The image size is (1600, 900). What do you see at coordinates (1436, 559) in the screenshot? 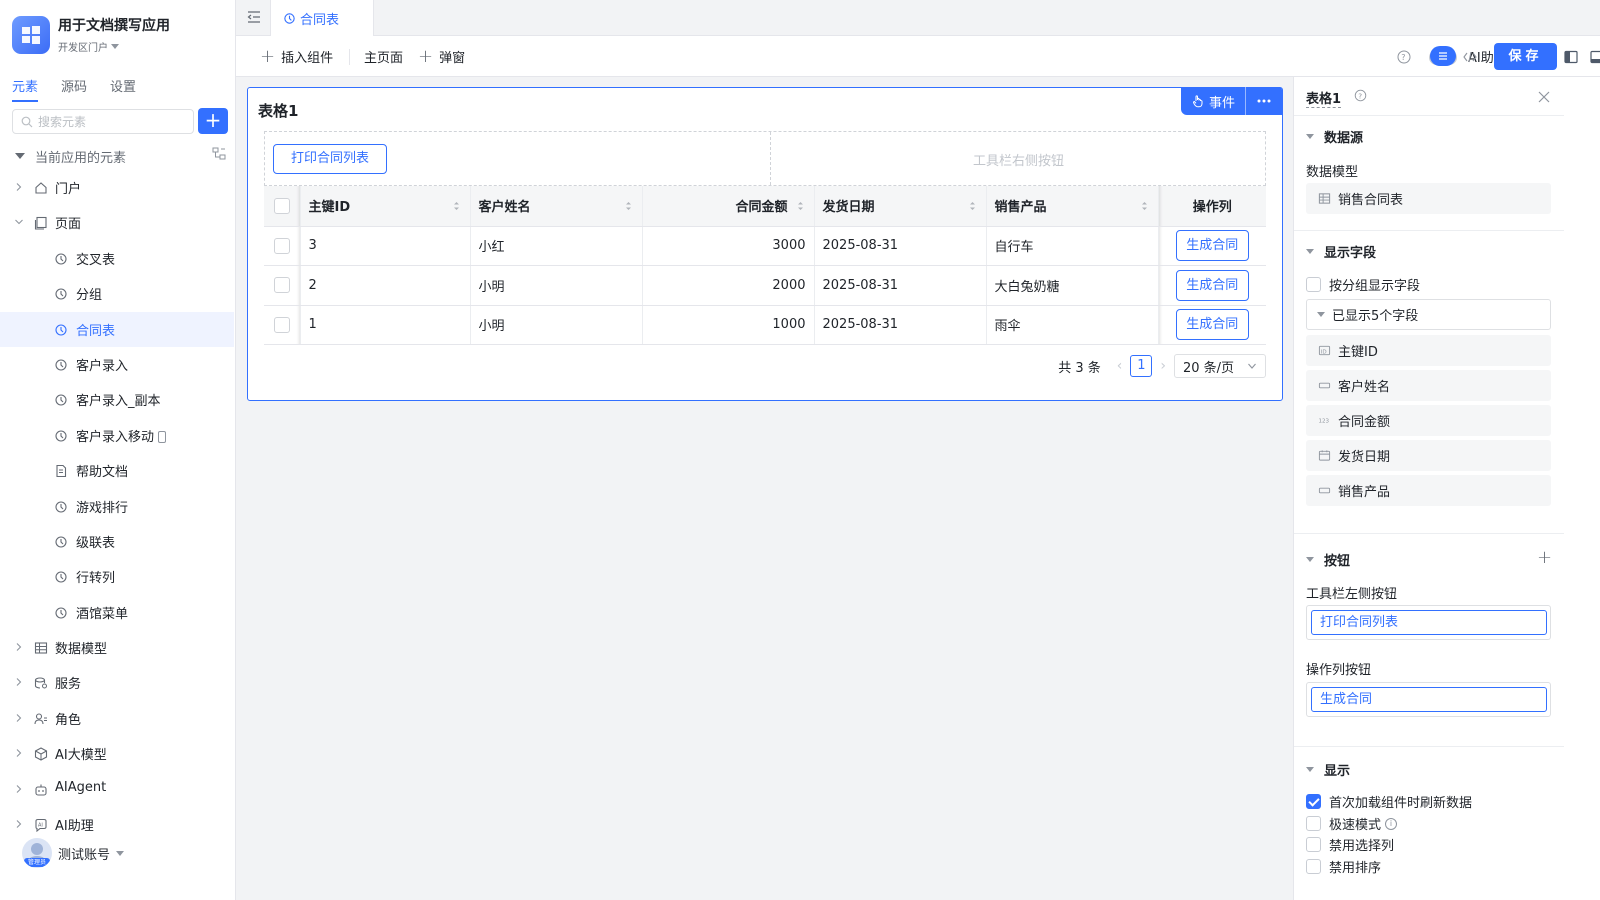
I see `section-buttons: 按钮` at bounding box center [1436, 559].